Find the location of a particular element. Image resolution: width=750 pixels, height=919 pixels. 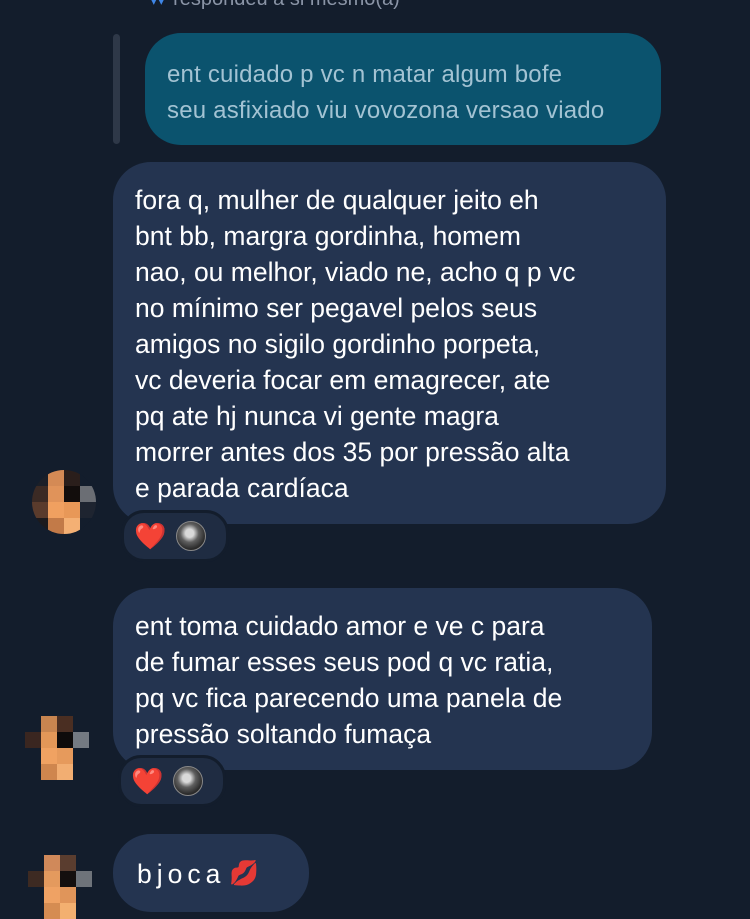

message-line: fora q, mulher de qualquer jeito eh is located at coordinates (337, 200).